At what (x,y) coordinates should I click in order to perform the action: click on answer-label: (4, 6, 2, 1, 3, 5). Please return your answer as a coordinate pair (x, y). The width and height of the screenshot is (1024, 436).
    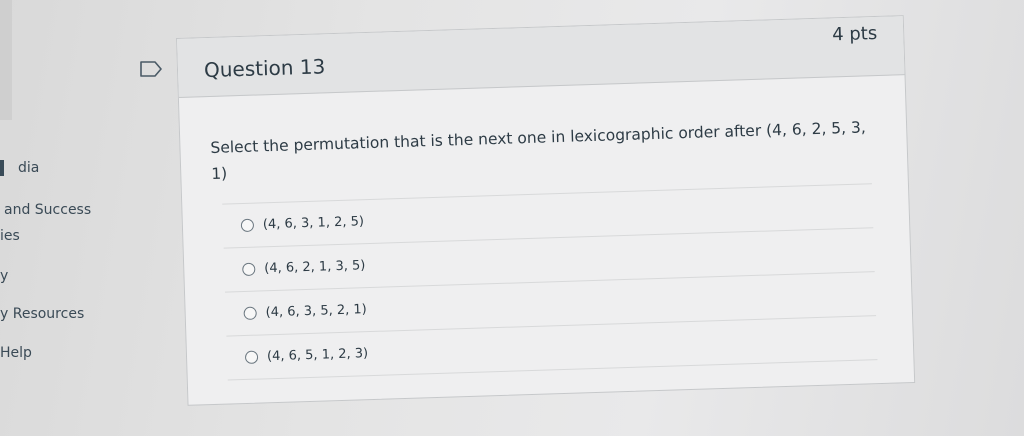
    Looking at the image, I should click on (315, 267).